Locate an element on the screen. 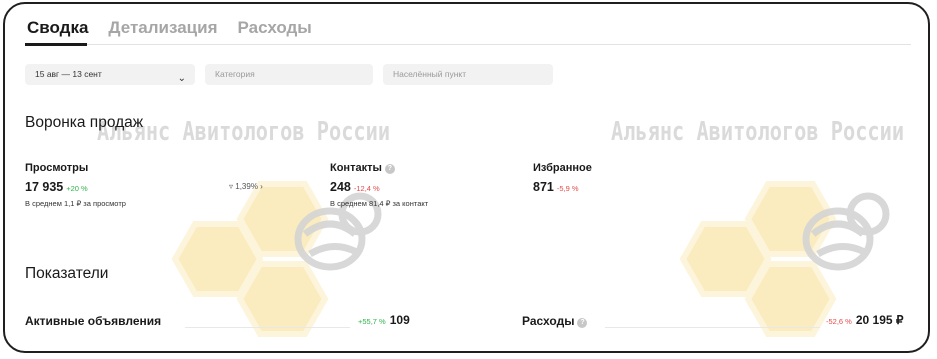  tab-divider is located at coordinates (468, 44).